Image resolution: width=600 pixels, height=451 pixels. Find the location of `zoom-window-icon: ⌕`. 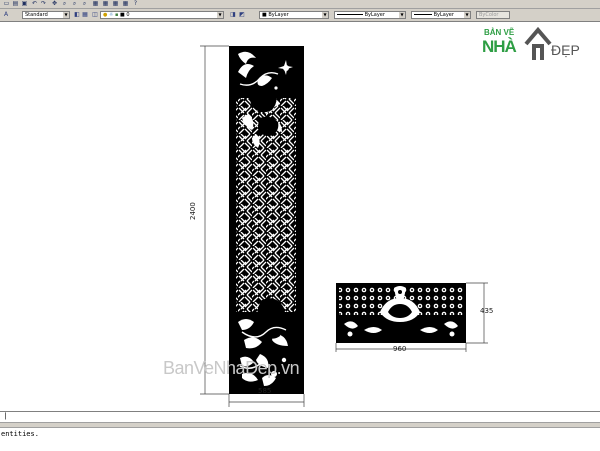

zoom-window-icon: ⌕ is located at coordinates (74, 4).